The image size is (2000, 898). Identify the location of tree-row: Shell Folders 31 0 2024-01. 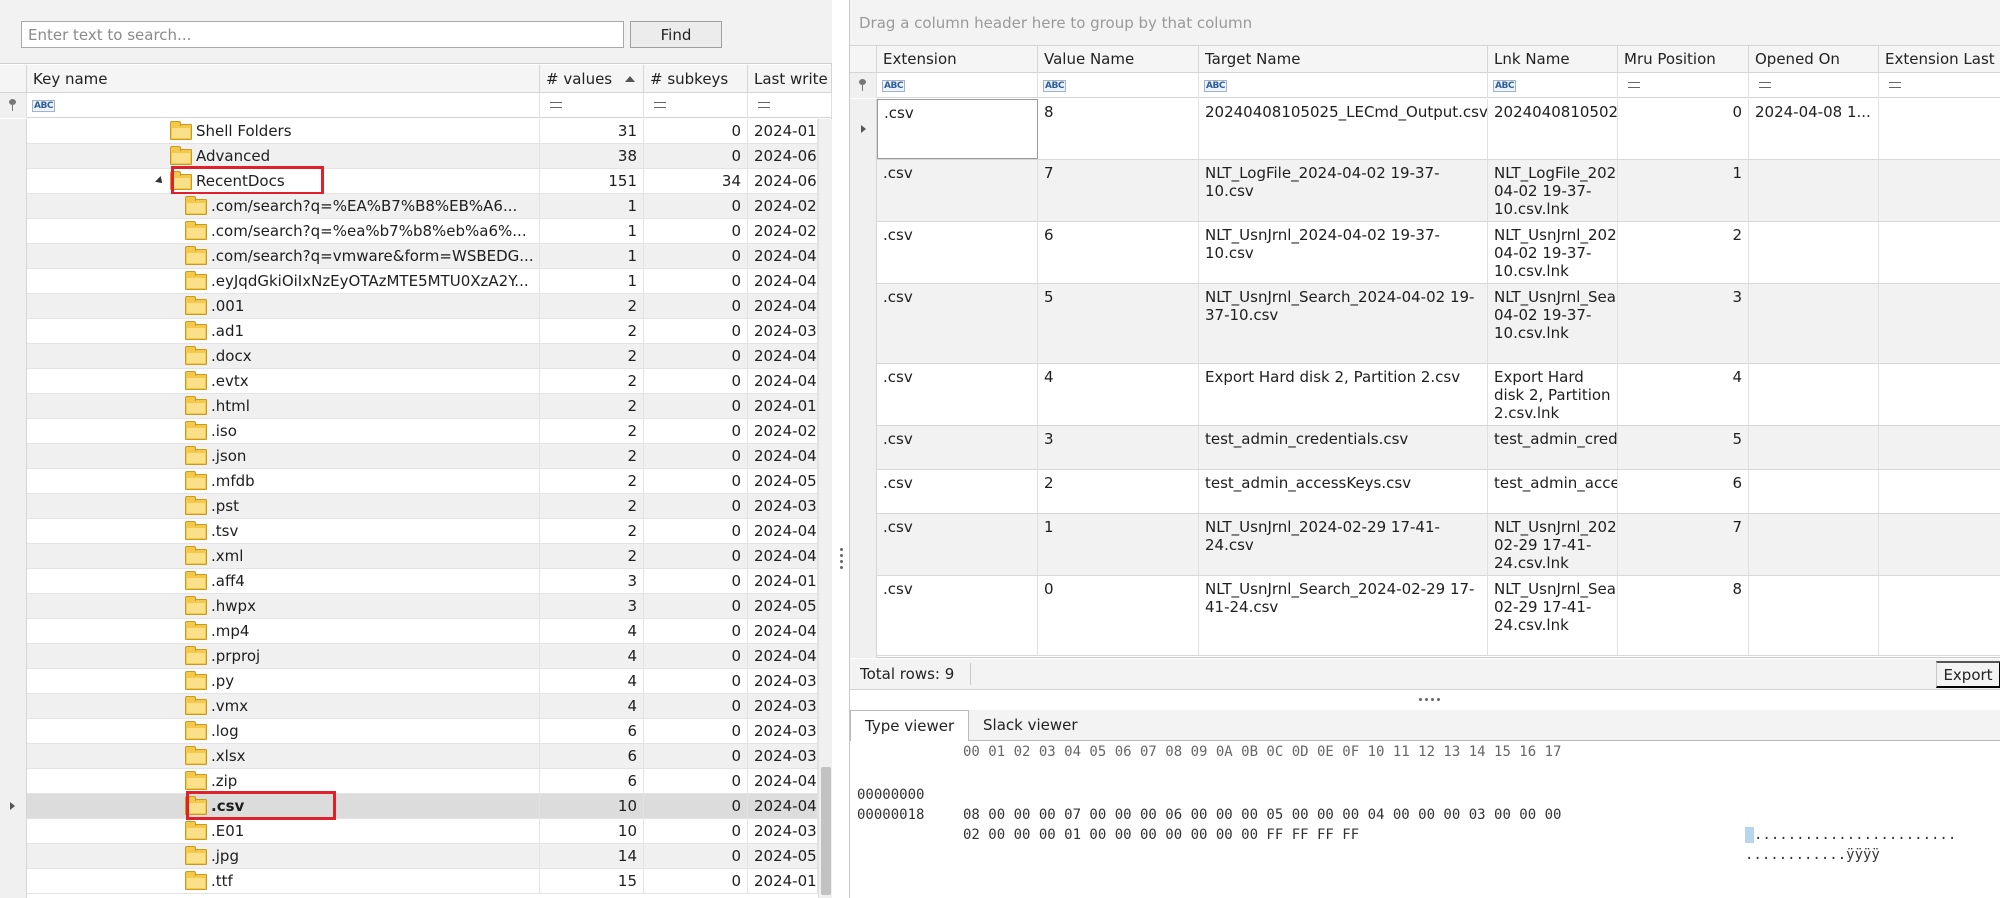
(422, 131).